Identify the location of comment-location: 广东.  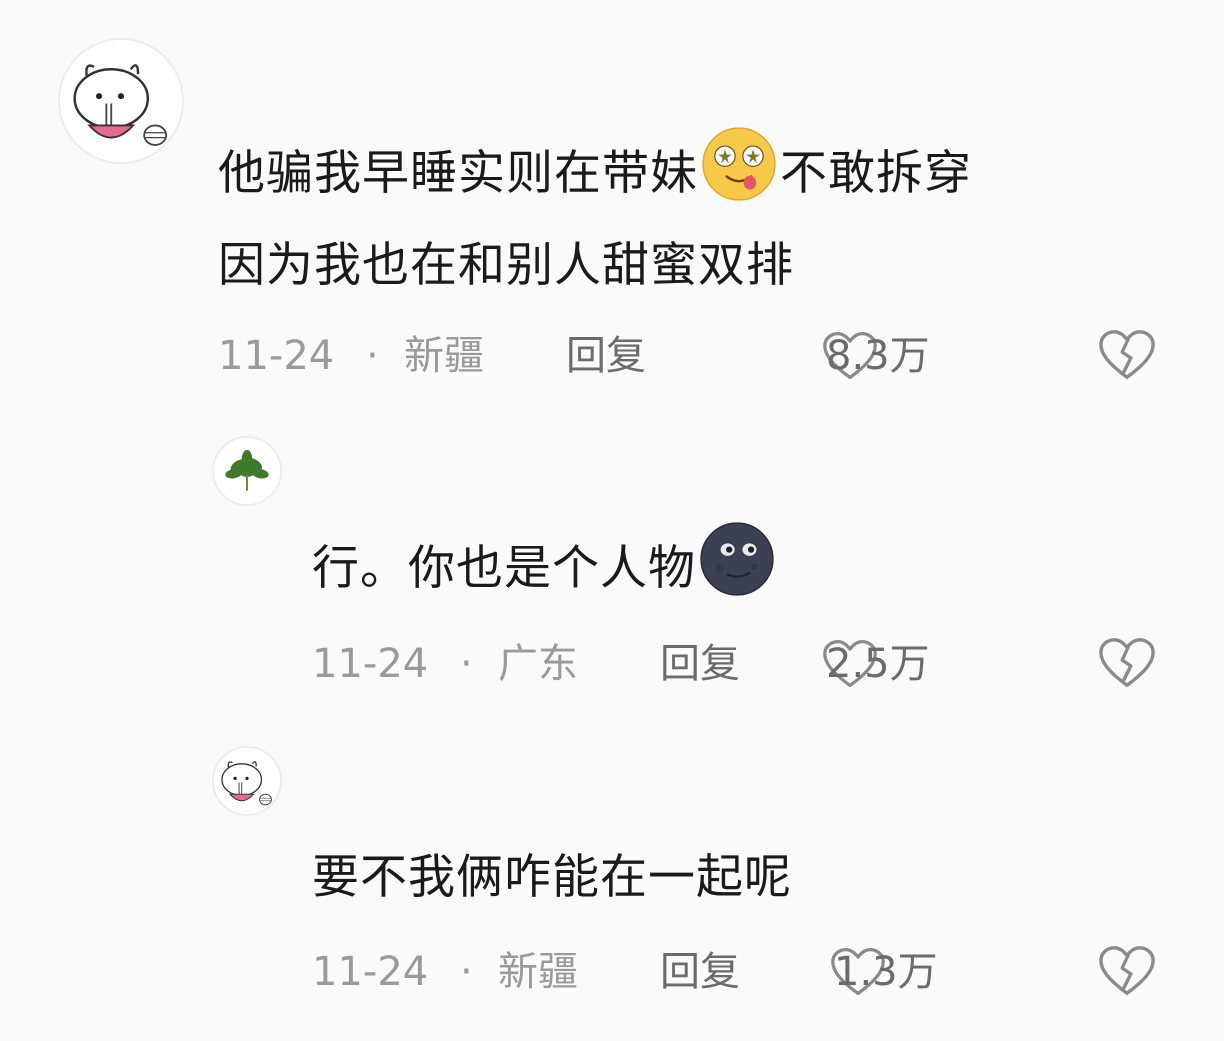
(538, 664).